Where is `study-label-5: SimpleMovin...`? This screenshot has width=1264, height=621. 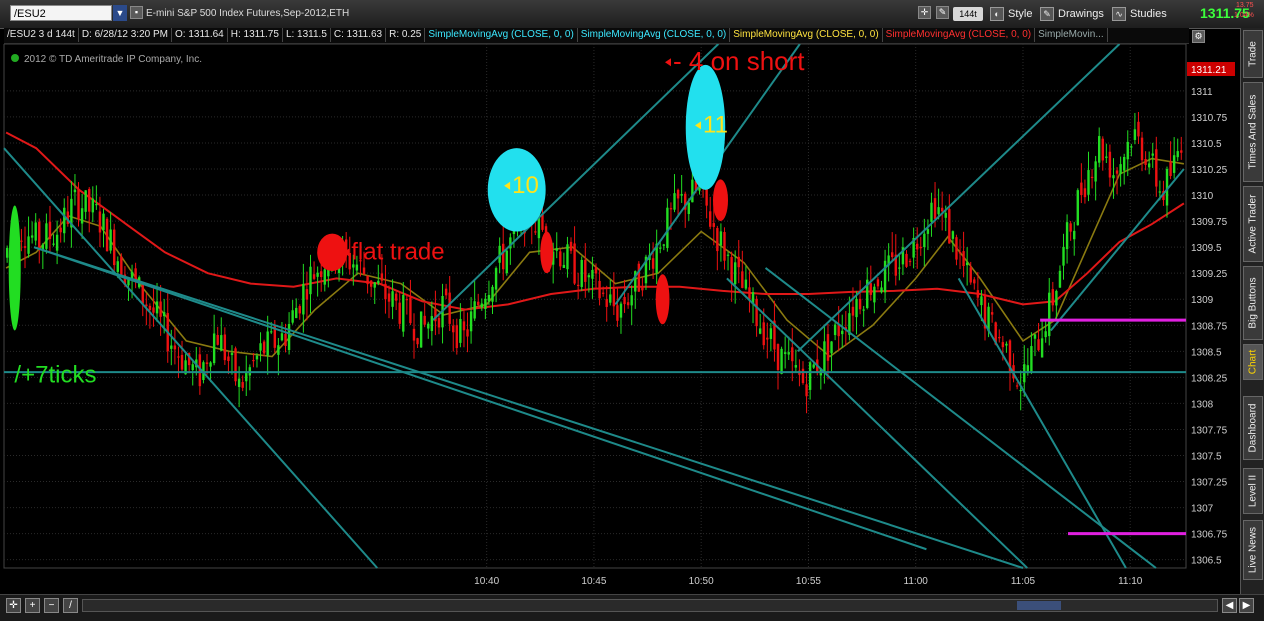
study-label-5: SimpleMovin... is located at coordinates (1071, 35).